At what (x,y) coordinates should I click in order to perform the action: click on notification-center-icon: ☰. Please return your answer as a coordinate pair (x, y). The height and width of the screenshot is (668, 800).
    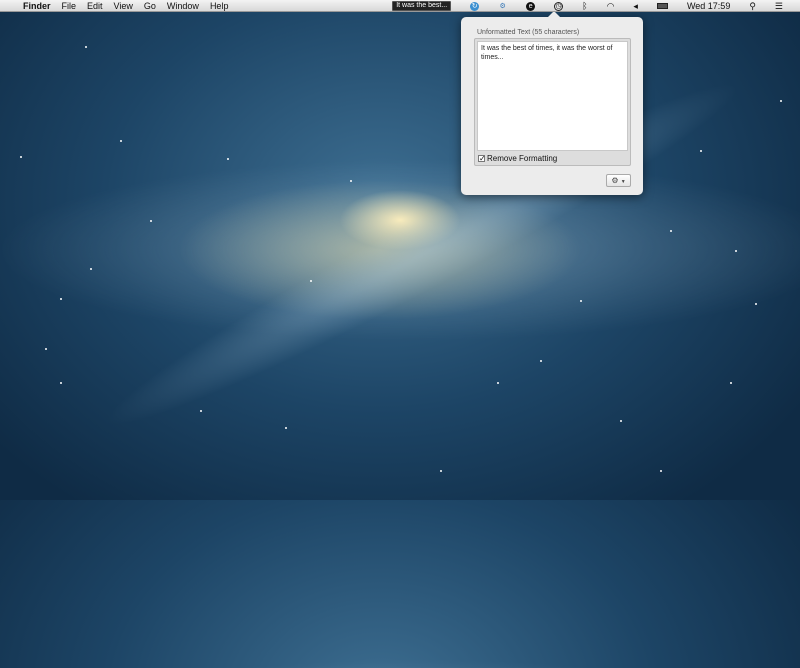
    Looking at the image, I should click on (779, 6).